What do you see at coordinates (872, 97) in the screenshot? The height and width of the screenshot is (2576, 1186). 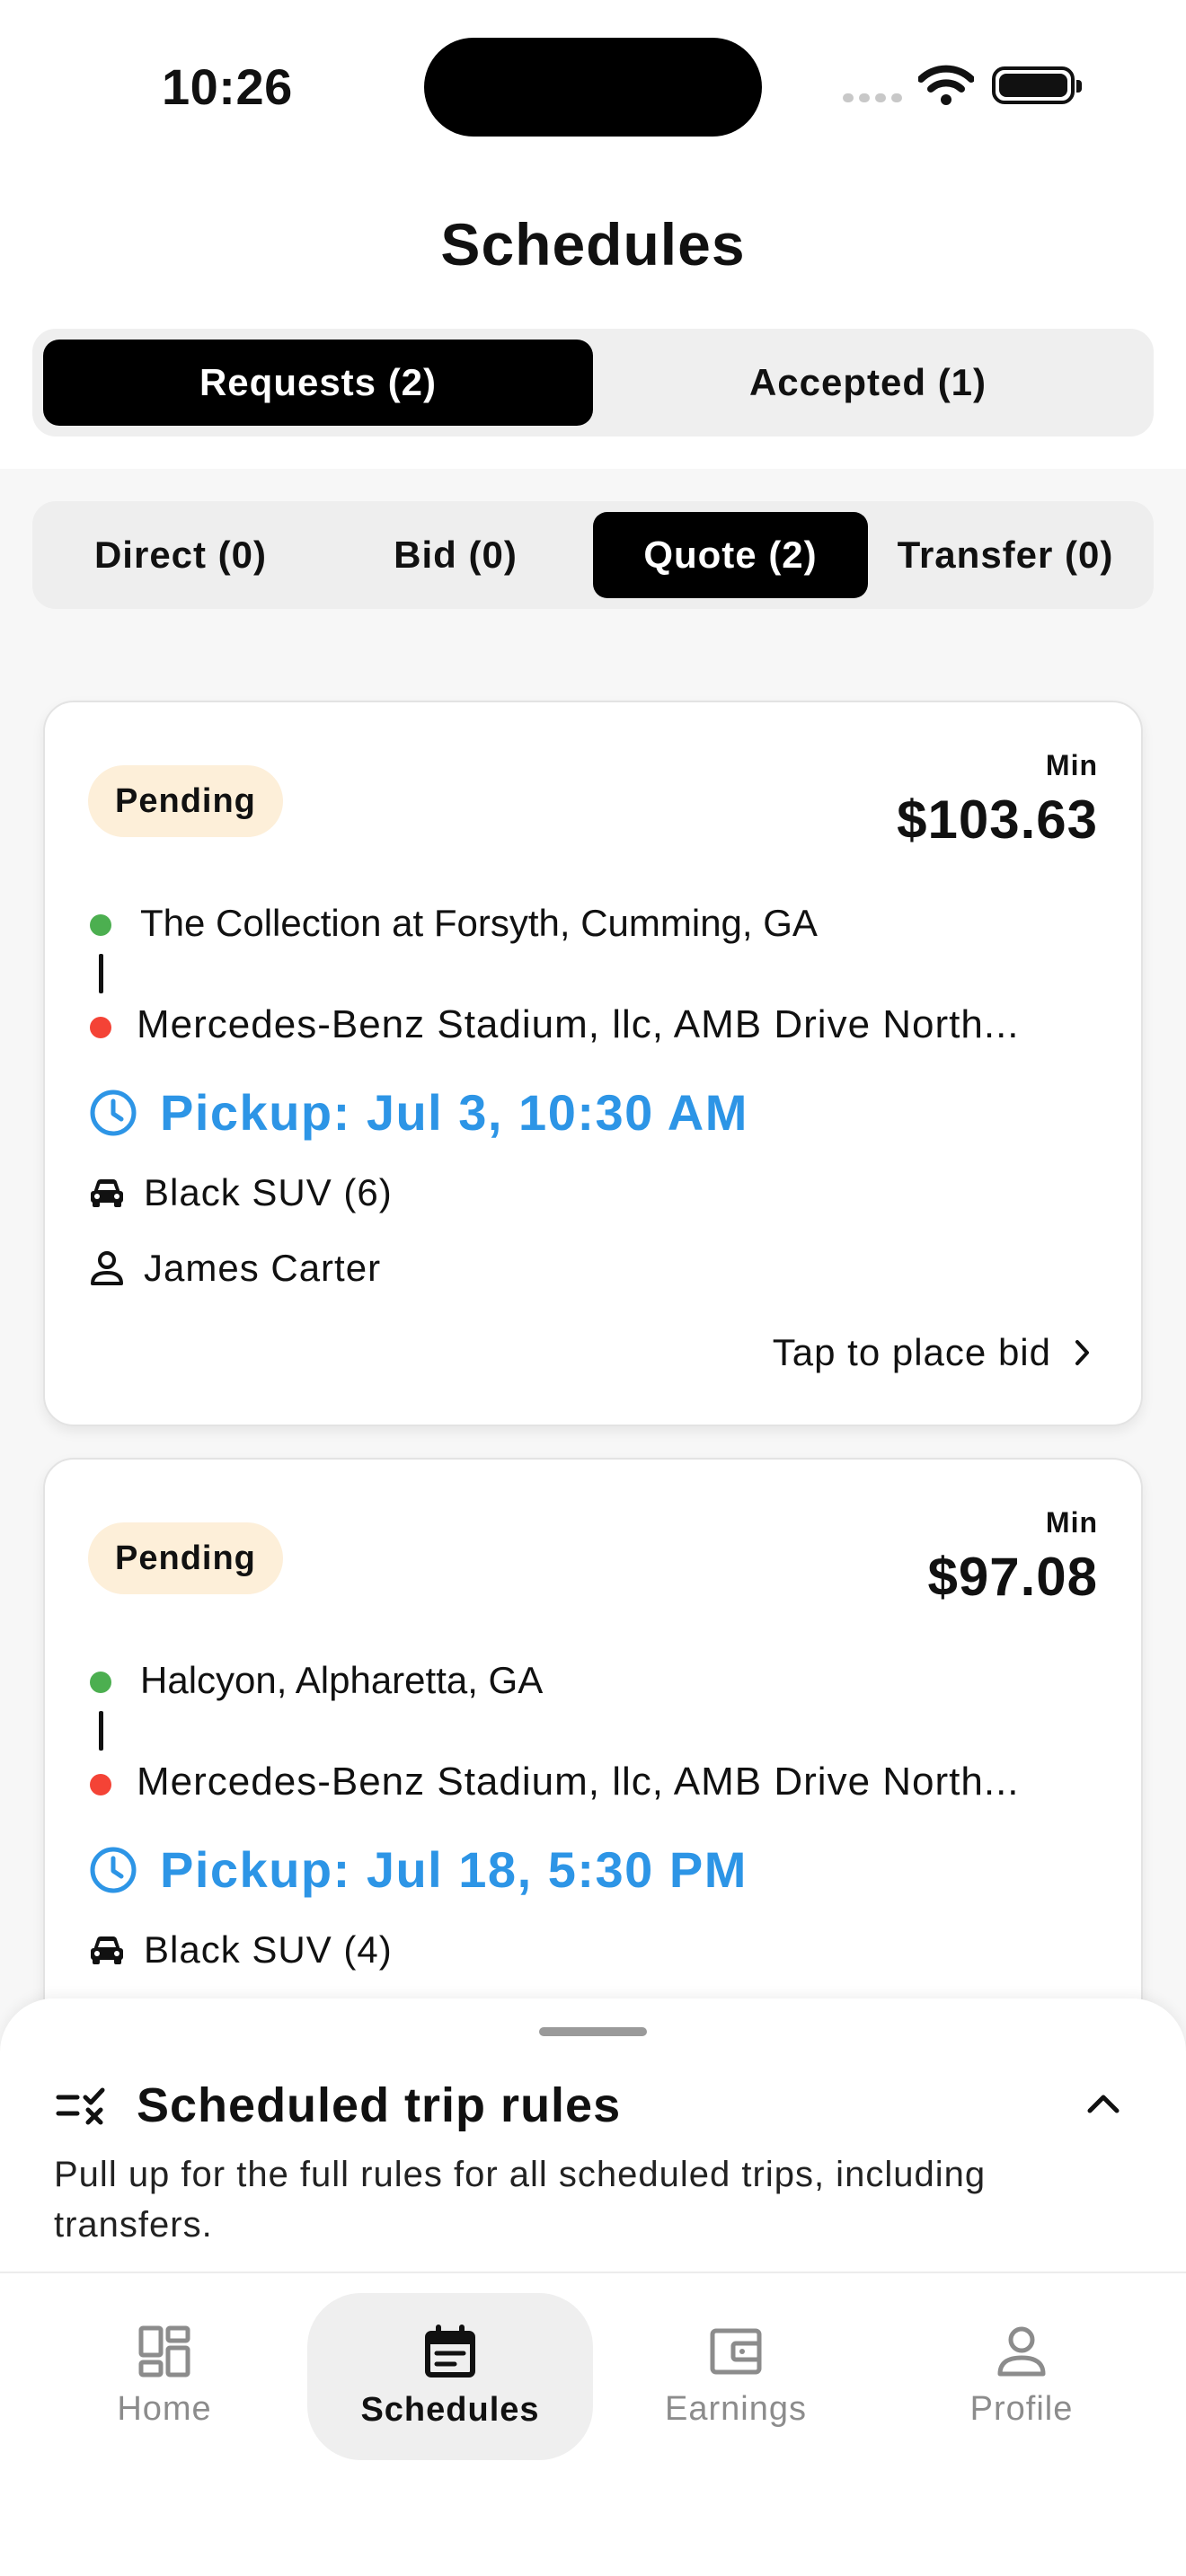 I see `cellular-signal-icon` at bounding box center [872, 97].